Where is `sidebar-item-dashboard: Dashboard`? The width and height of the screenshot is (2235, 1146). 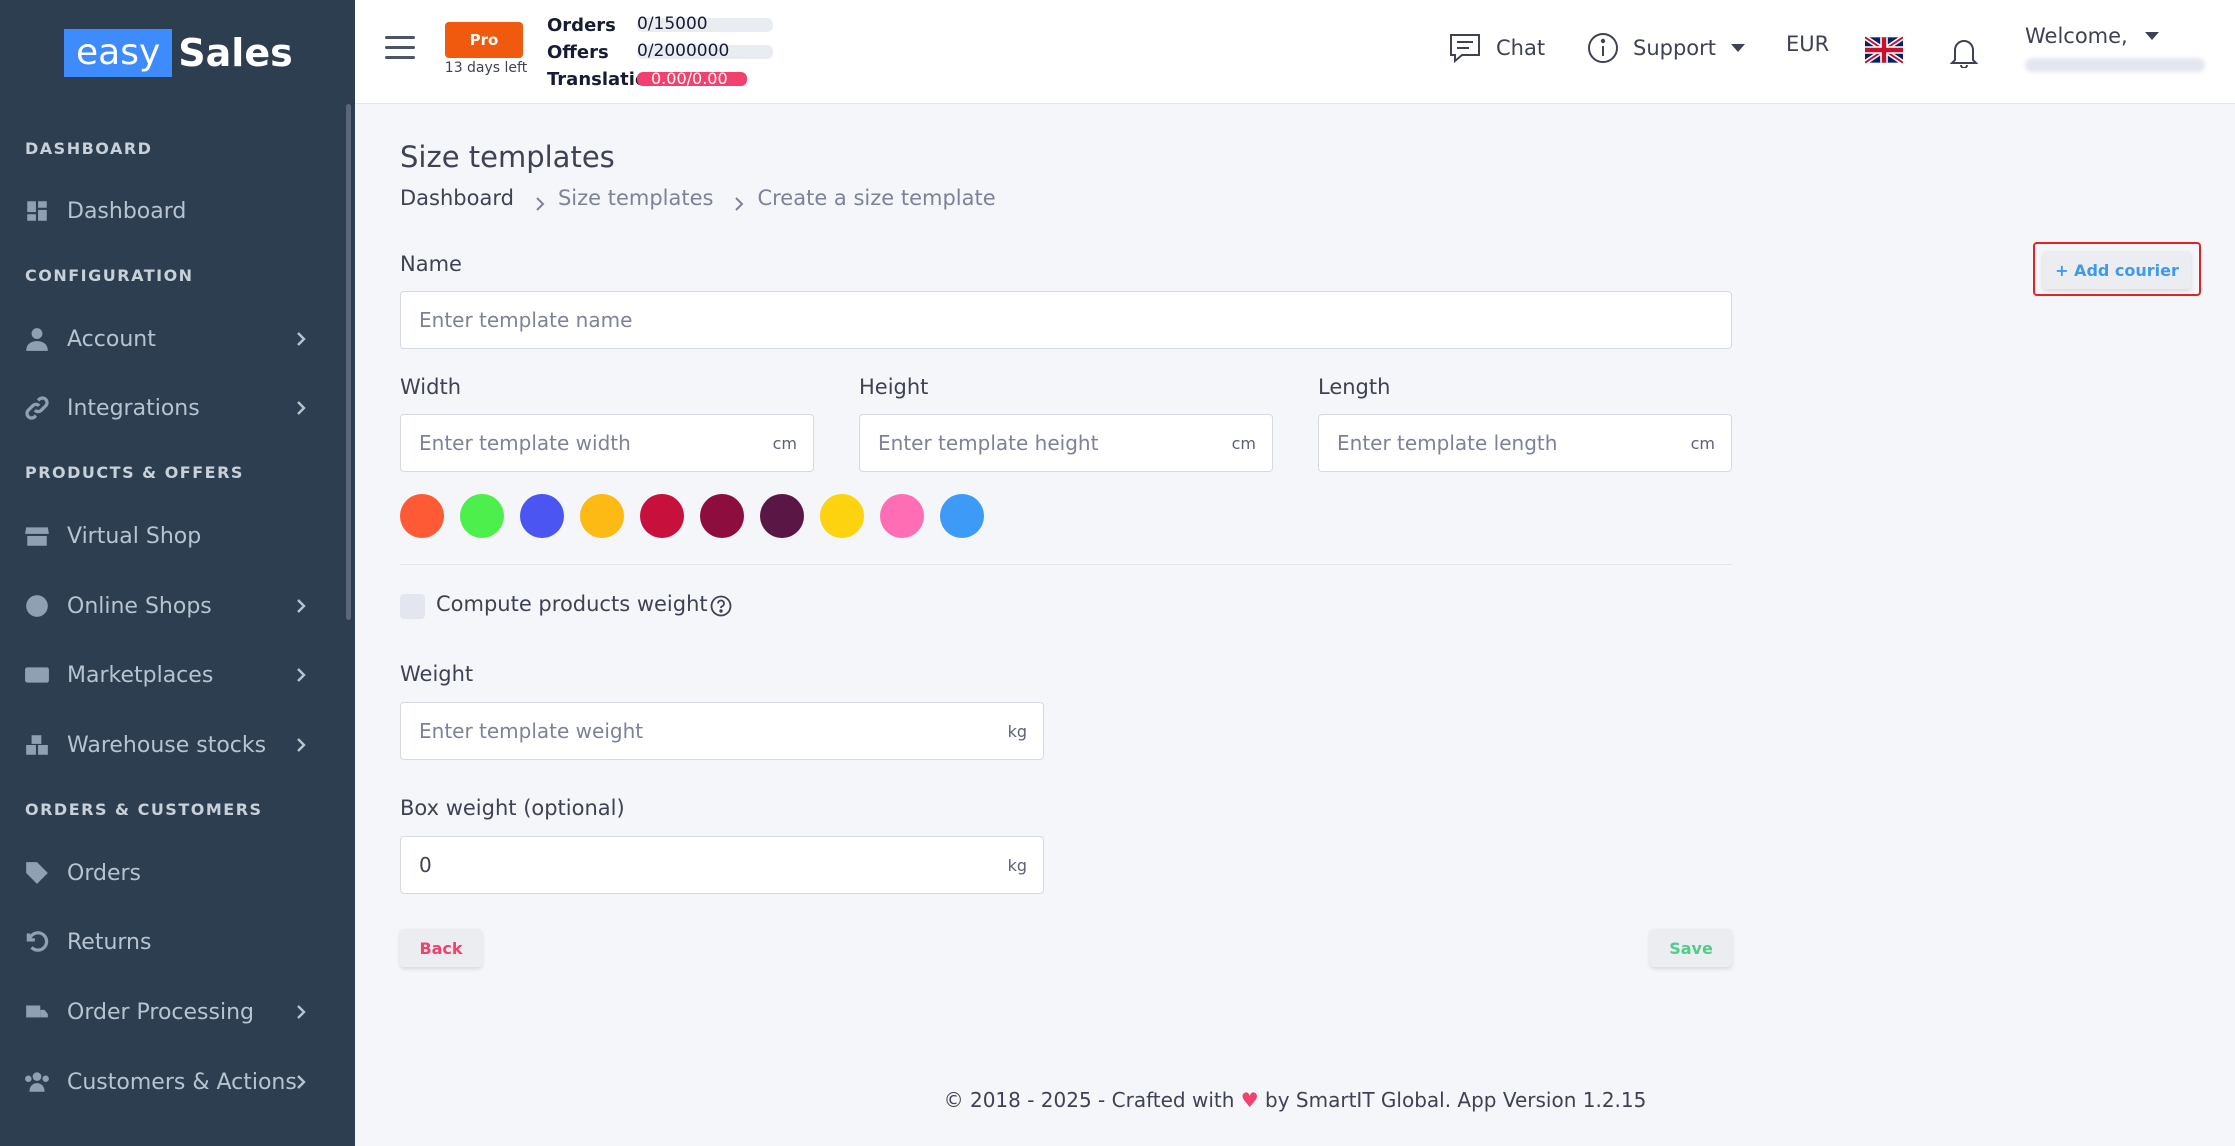
sidebar-item-dashboard: Dashboard is located at coordinates (170, 211).